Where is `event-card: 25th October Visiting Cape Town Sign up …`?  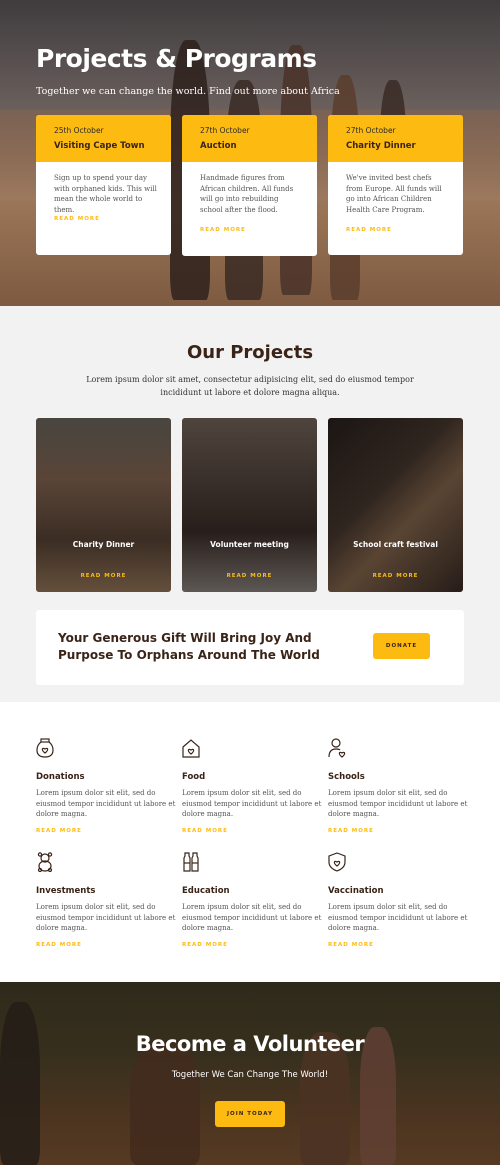
event-card: 25th October Visiting Cape Town Sign up … is located at coordinates (103, 185).